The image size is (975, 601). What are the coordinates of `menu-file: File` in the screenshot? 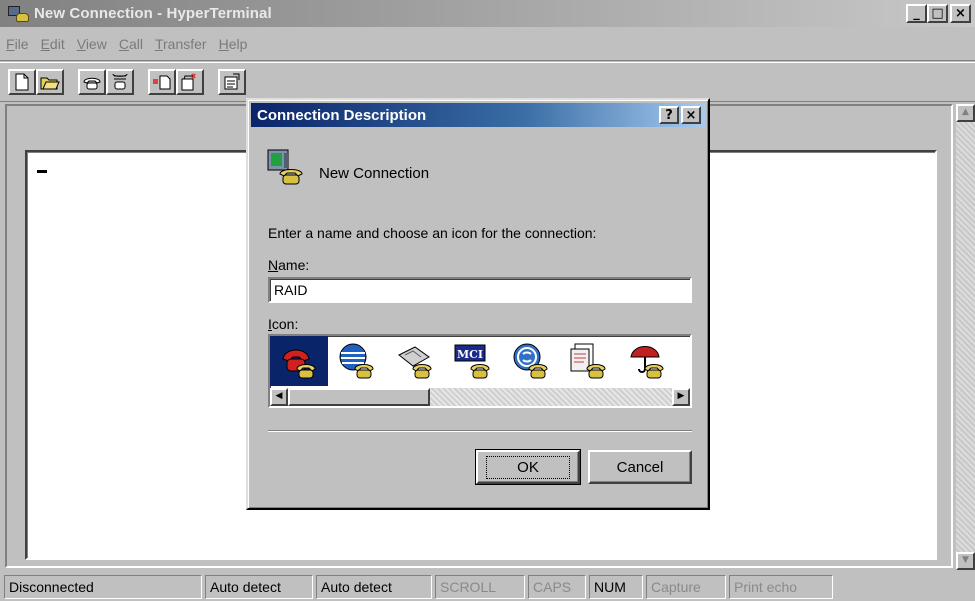 It's located at (17, 44).